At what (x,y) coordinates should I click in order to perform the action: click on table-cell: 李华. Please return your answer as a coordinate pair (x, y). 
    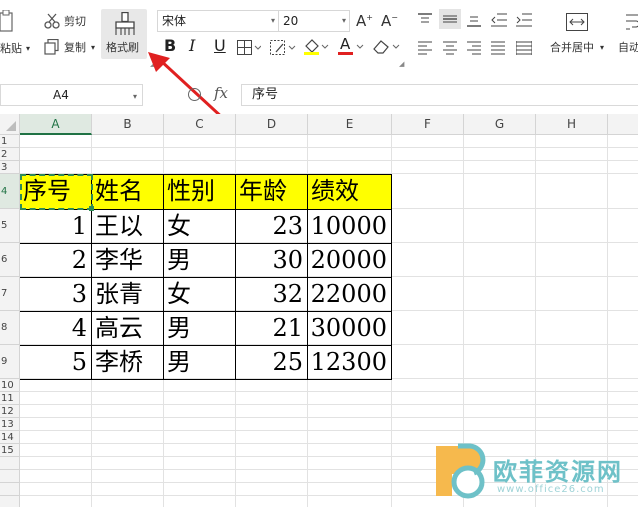
    Looking at the image, I should click on (127, 260).